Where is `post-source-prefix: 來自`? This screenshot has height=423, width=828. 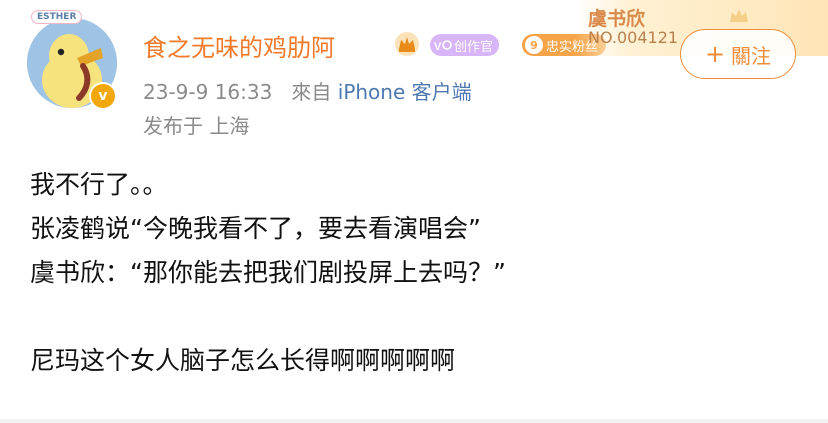
post-source-prefix: 來自 is located at coordinates (311, 92).